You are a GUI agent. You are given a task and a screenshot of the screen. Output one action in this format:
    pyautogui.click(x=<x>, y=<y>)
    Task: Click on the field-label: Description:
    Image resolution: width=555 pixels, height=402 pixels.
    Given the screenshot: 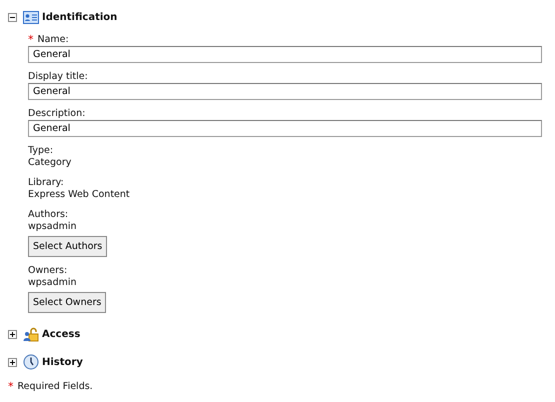 What is the action you would take?
    pyautogui.click(x=57, y=114)
    